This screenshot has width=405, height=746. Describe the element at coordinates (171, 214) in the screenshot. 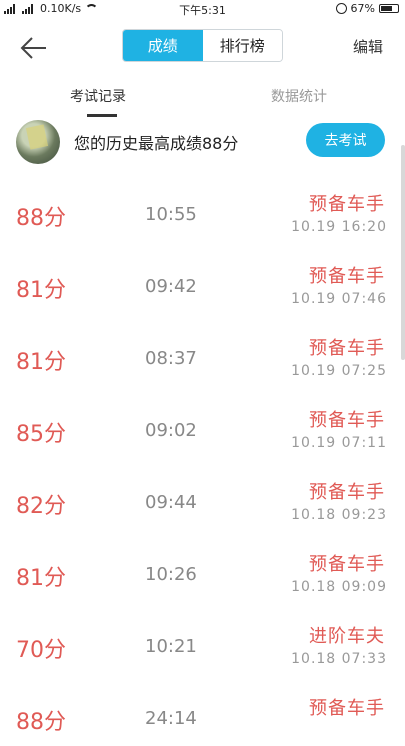

I see `record-duration: 10:55` at that location.